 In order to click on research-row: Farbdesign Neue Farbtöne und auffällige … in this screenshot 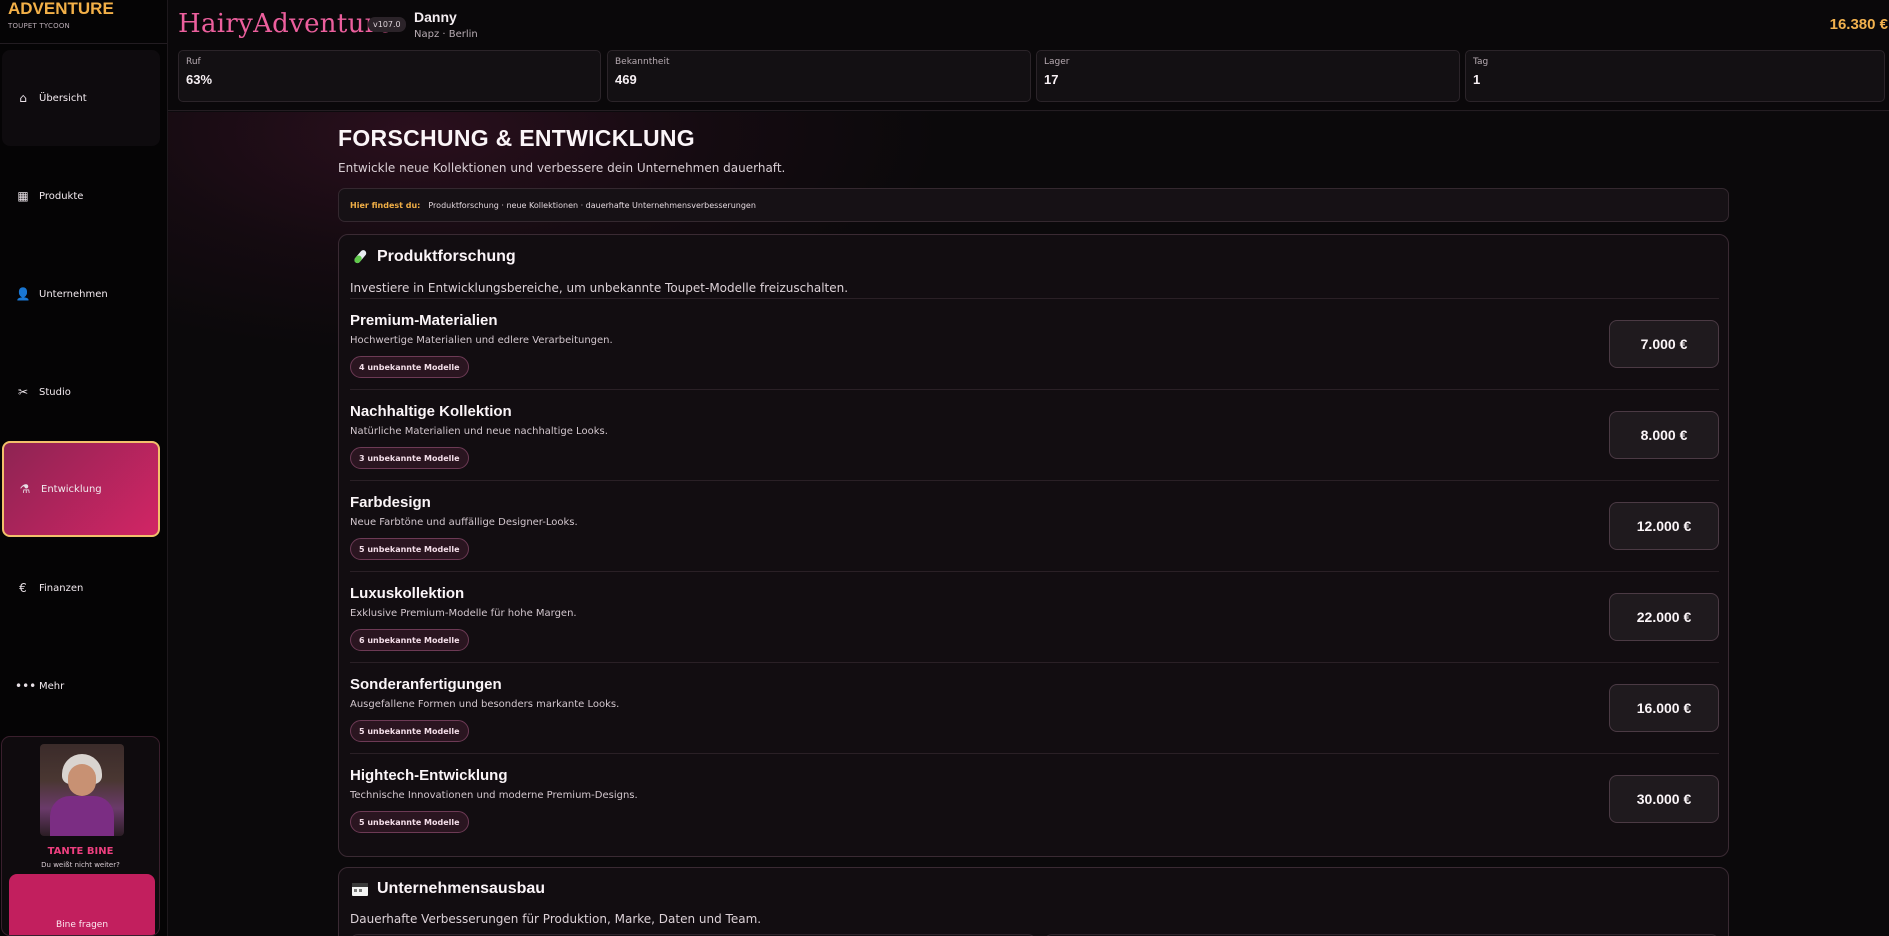, I will do `click(1034, 525)`.